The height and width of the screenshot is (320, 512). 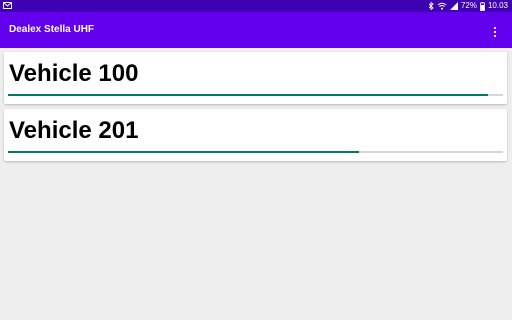 I want to click on overflow-menu-button, so click(x=495, y=31).